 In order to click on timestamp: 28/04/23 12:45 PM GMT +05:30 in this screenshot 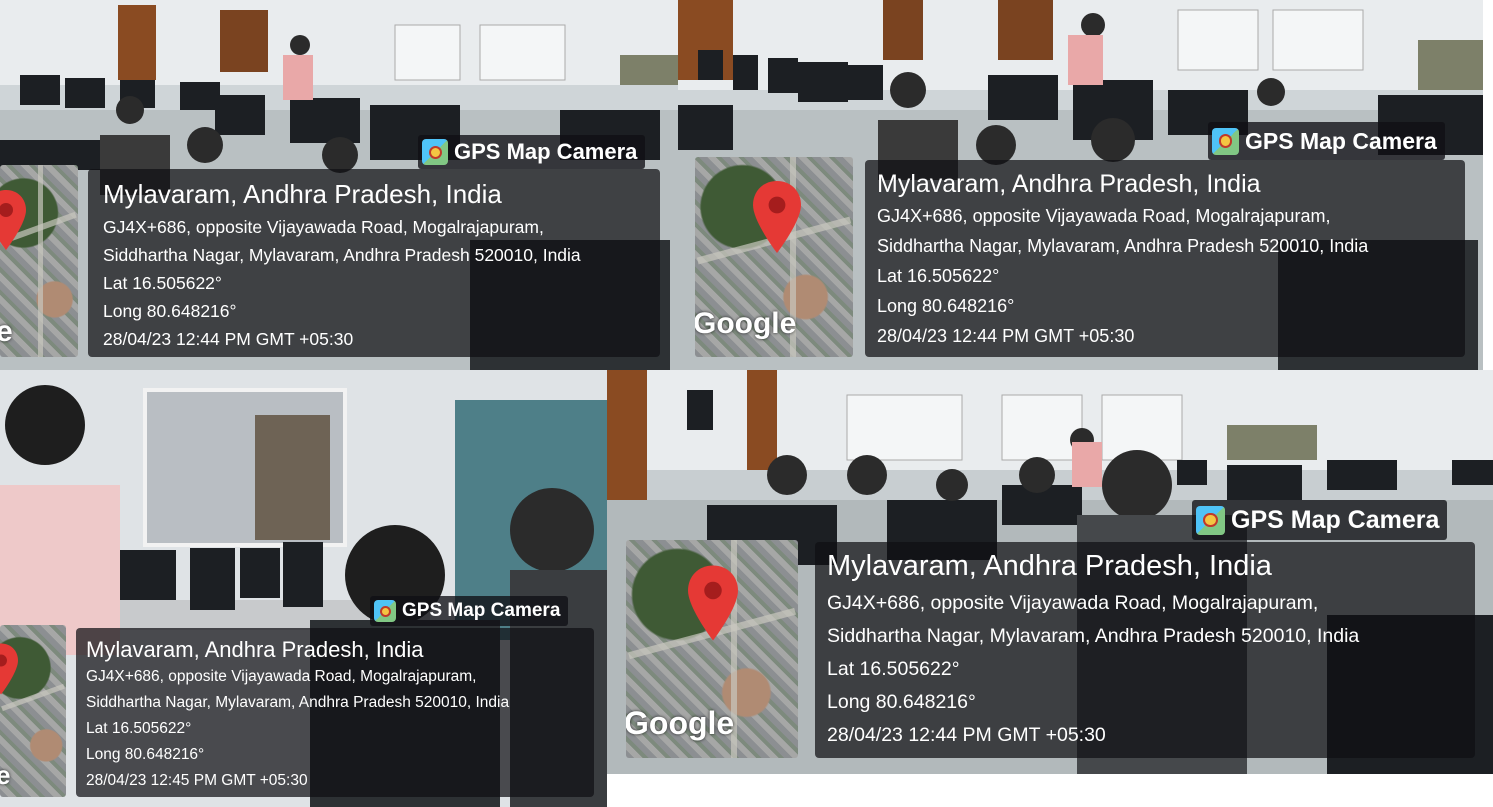, I will do `click(197, 780)`.